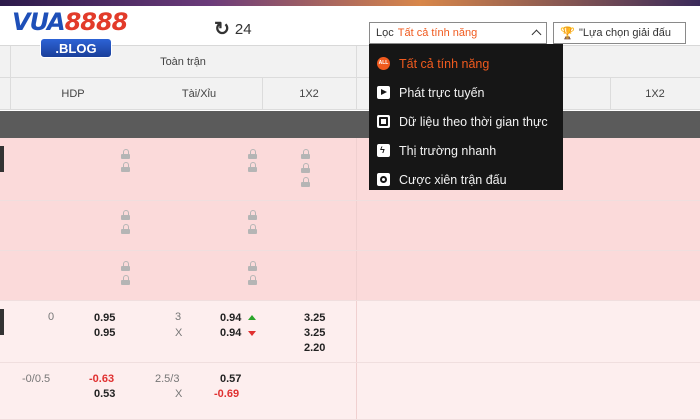 The image size is (700, 420). Describe the element at coordinates (309, 94) in the screenshot. I see `header-1x2: 1X2` at that location.